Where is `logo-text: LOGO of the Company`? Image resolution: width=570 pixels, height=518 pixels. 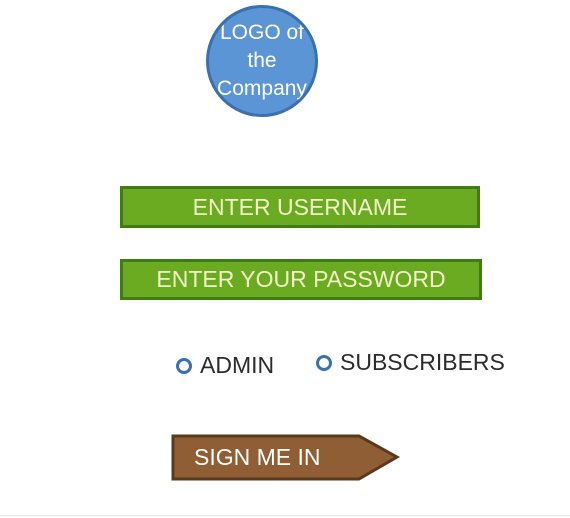 logo-text: LOGO of the Company is located at coordinates (262, 60).